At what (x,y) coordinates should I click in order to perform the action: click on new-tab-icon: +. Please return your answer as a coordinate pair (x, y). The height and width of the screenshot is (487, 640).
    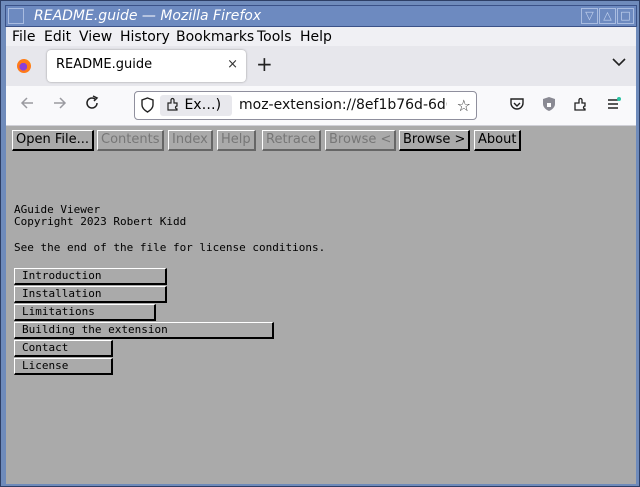
    Looking at the image, I should click on (264, 64).